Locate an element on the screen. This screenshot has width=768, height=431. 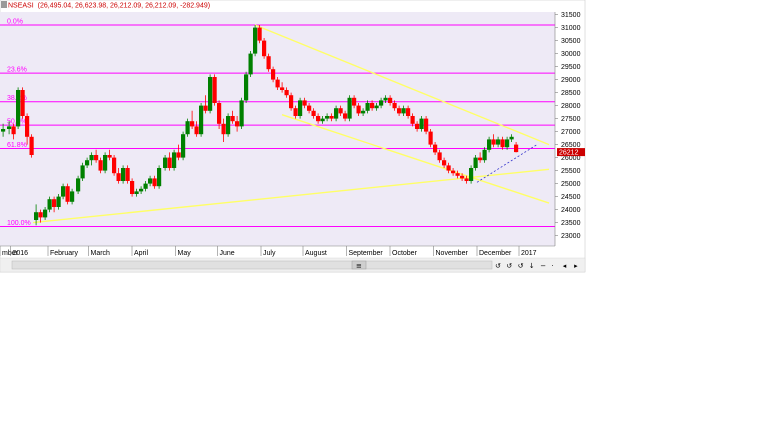
zoom-fit-icon: ↺ is located at coordinates (498, 266).